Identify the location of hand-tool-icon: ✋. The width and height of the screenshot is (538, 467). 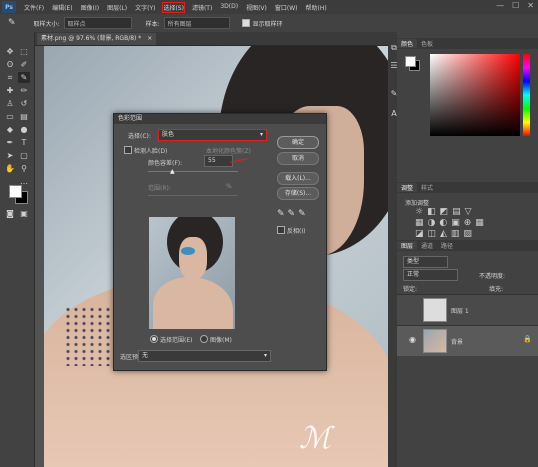
(10, 168).